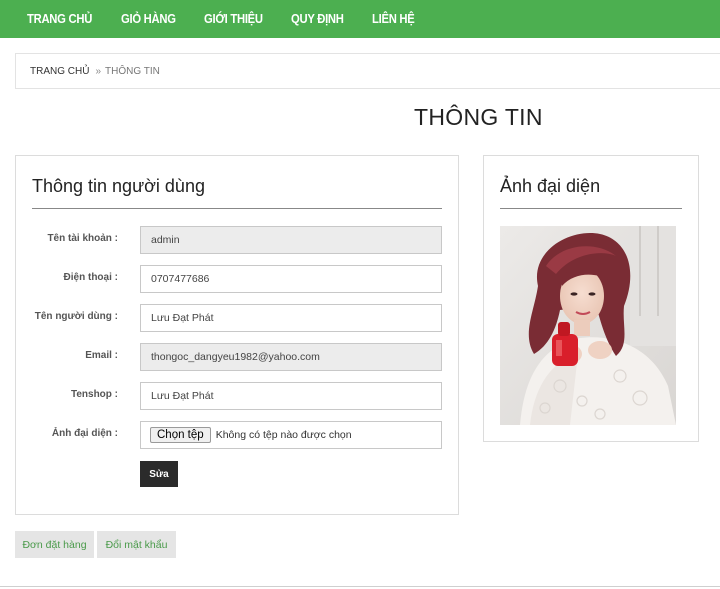  What do you see at coordinates (317, 19) in the screenshot?
I see `nav-rules-link: QUY ĐỊNH` at bounding box center [317, 19].